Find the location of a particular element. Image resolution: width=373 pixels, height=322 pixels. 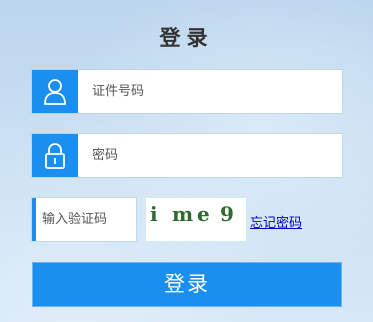

captcha-char: e is located at coordinates (203, 214).